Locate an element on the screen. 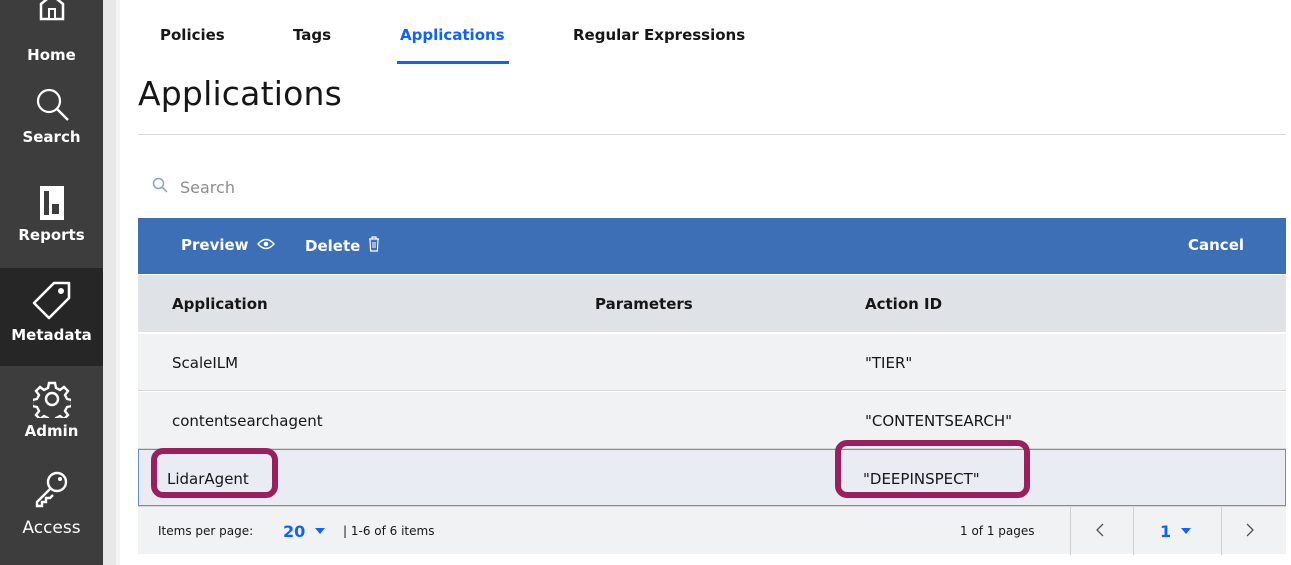 This screenshot has width=1291, height=565. highlight-box-action-id is located at coordinates (932, 469).